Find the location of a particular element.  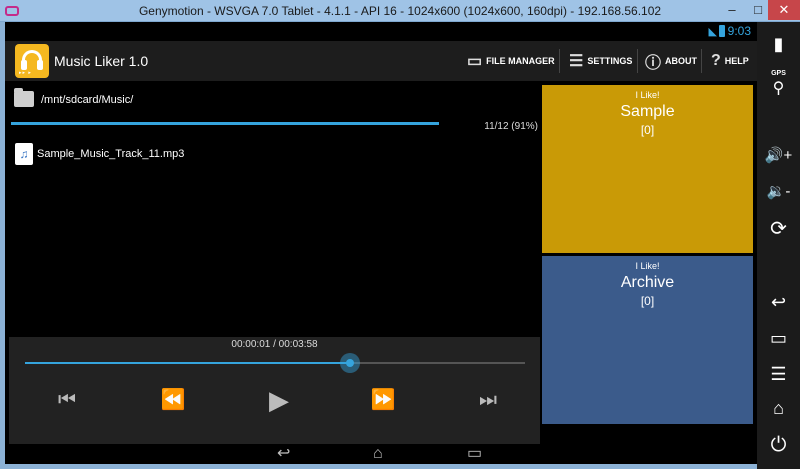

navigation-bar: ↩ ⌂ ▭ is located at coordinates (381, 454).